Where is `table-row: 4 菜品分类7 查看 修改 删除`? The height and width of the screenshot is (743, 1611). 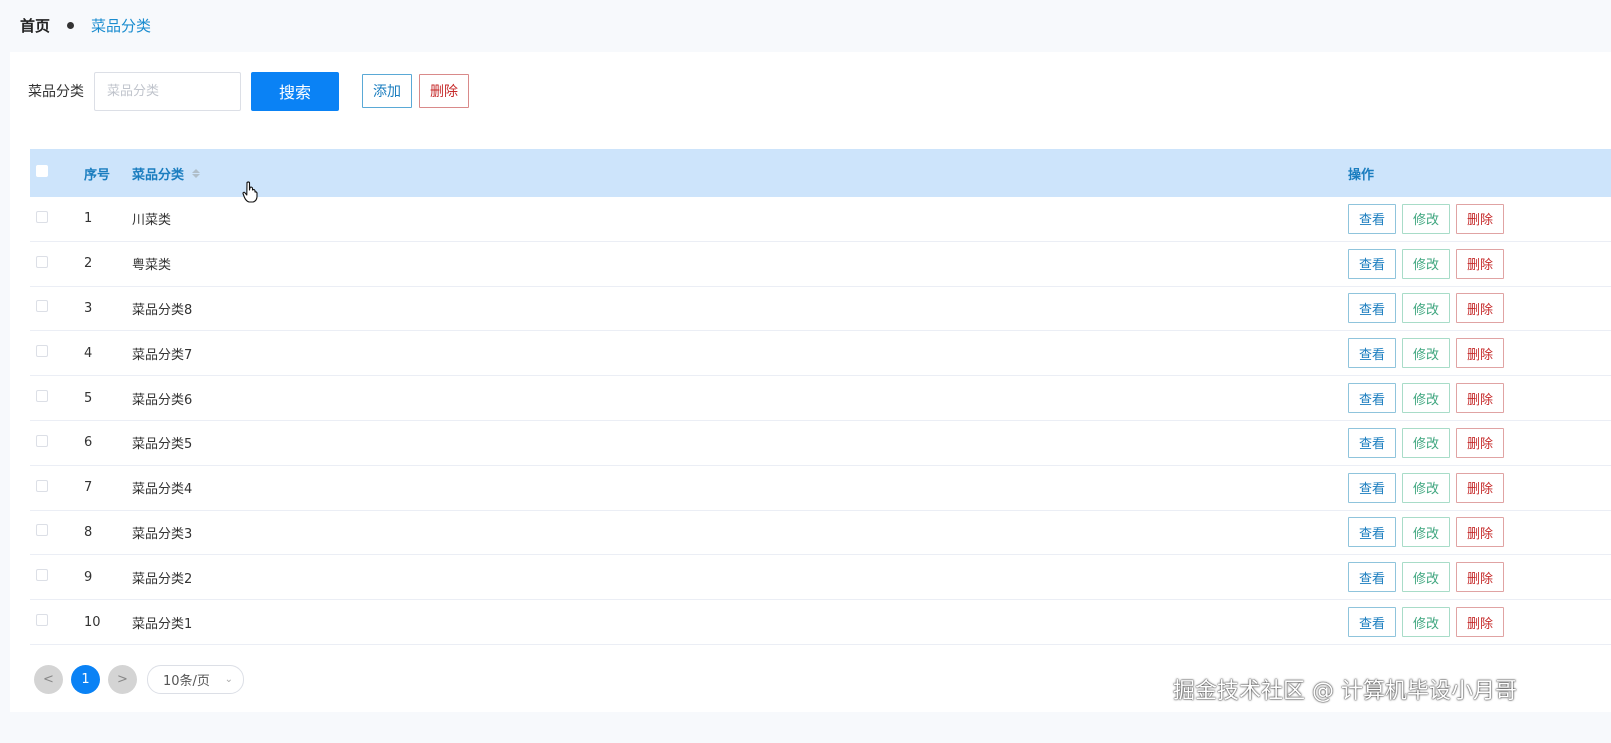
table-row: 4 菜品分类7 查看 修改 删除 is located at coordinates (820, 354).